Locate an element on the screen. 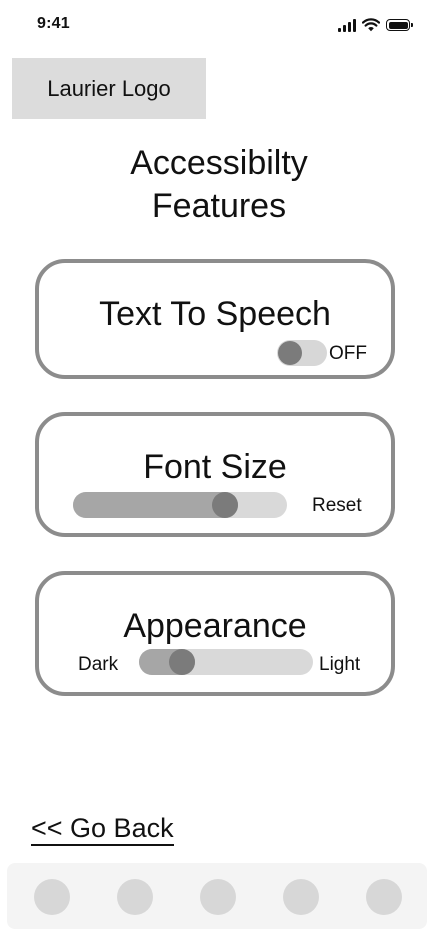 This screenshot has height=933, width=428. text-to-speech-toggle is located at coordinates (302, 353).